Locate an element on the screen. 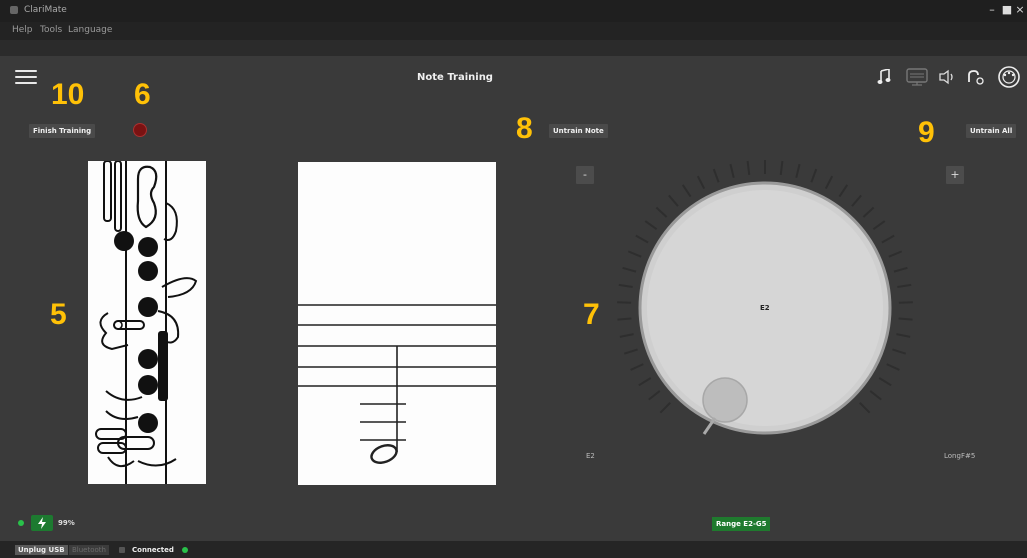  unplug-usb-button: Unplug USB is located at coordinates (41, 550).